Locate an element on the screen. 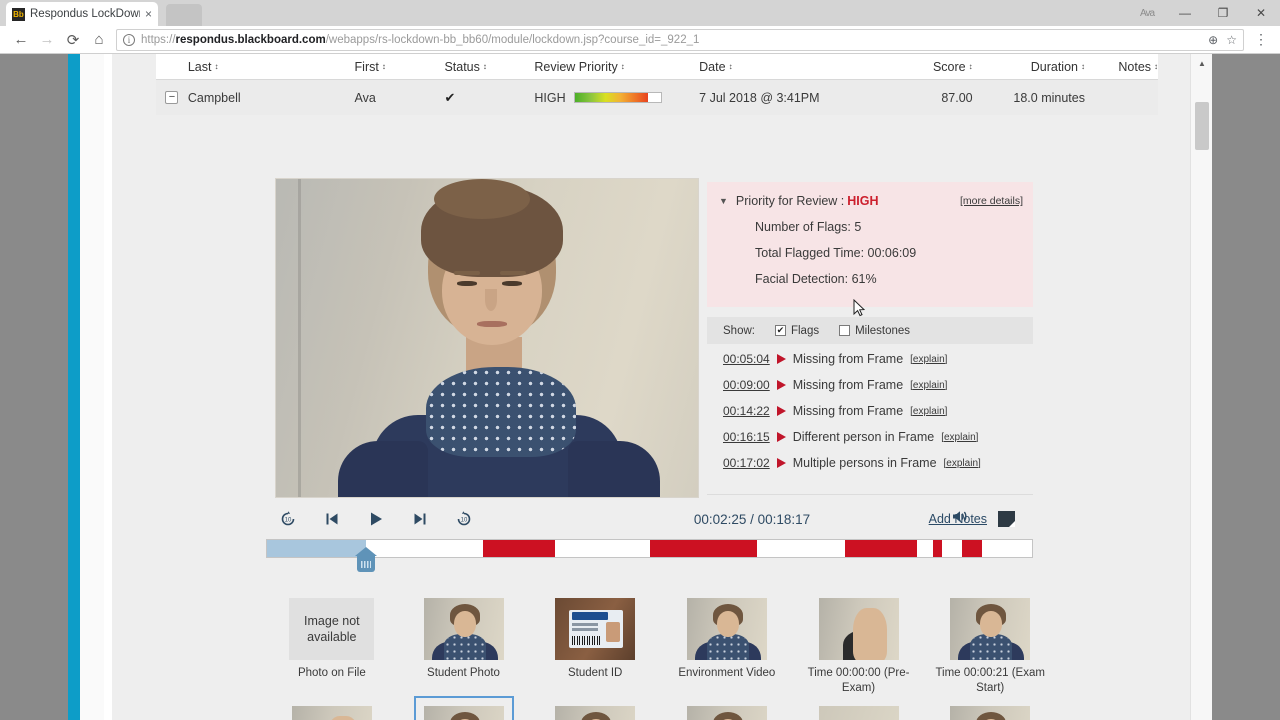  column-header-notes: Notes ↕ is located at coordinates (1121, 67).